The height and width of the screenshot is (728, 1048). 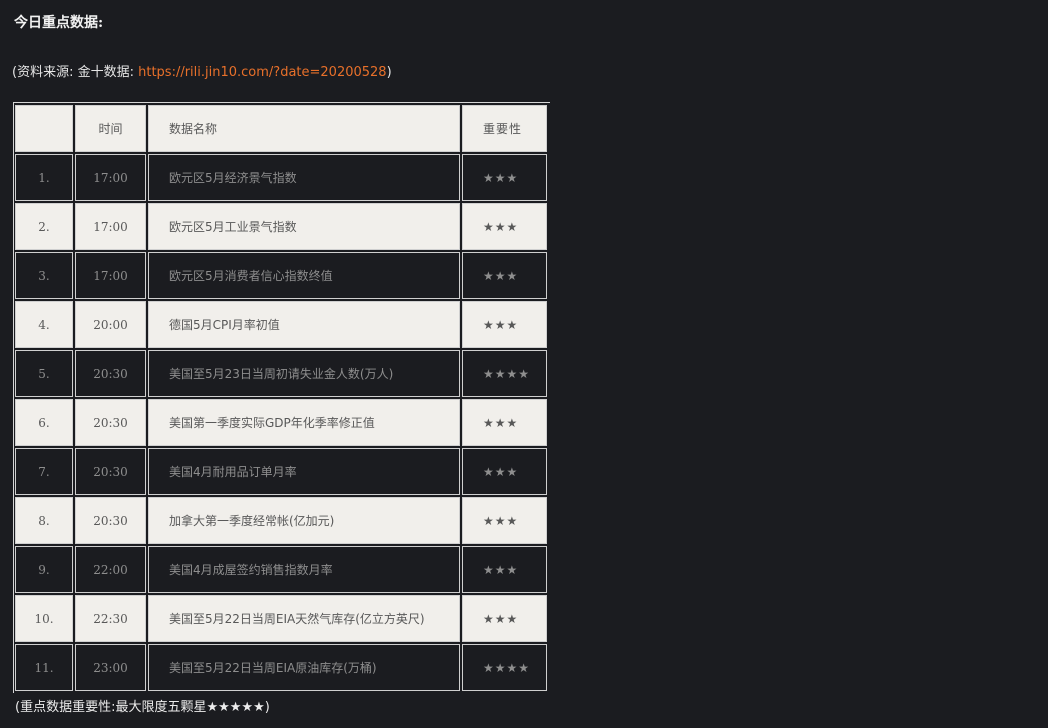 What do you see at coordinates (304, 324) in the screenshot?
I see `row-name: 德国5月CPI月率初值` at bounding box center [304, 324].